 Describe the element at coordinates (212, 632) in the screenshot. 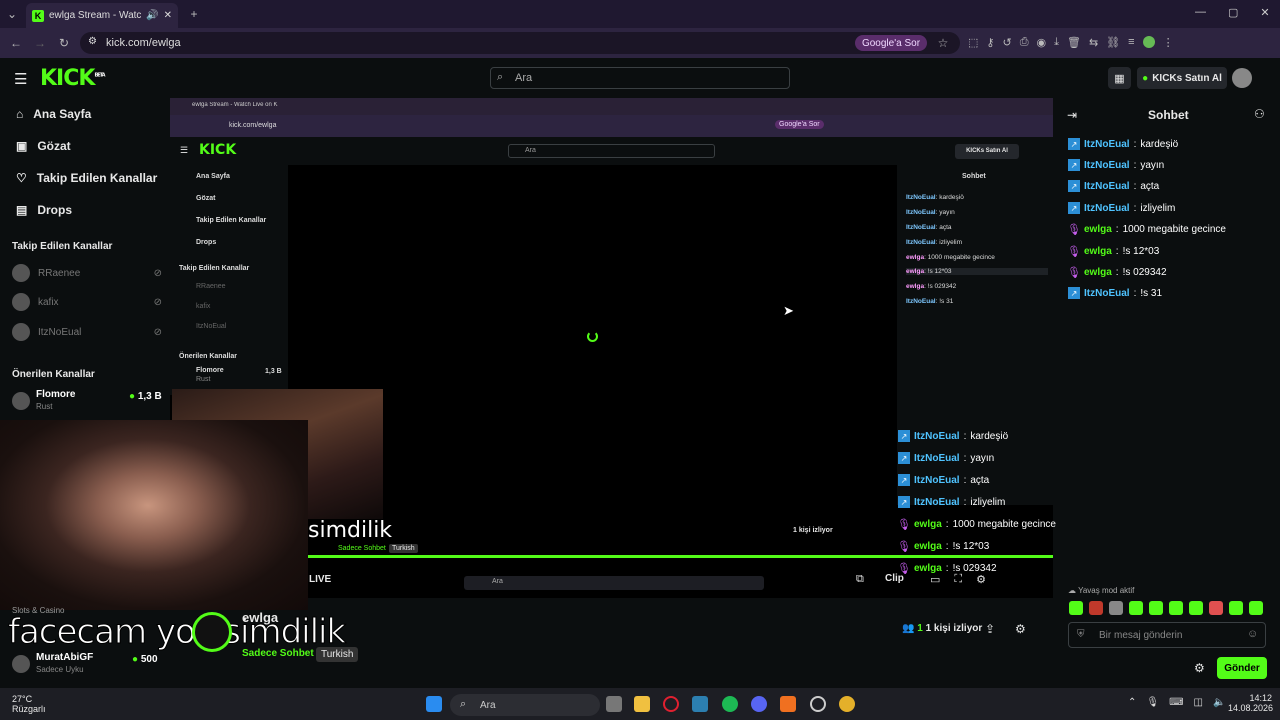

I see `channel-avatar` at that location.